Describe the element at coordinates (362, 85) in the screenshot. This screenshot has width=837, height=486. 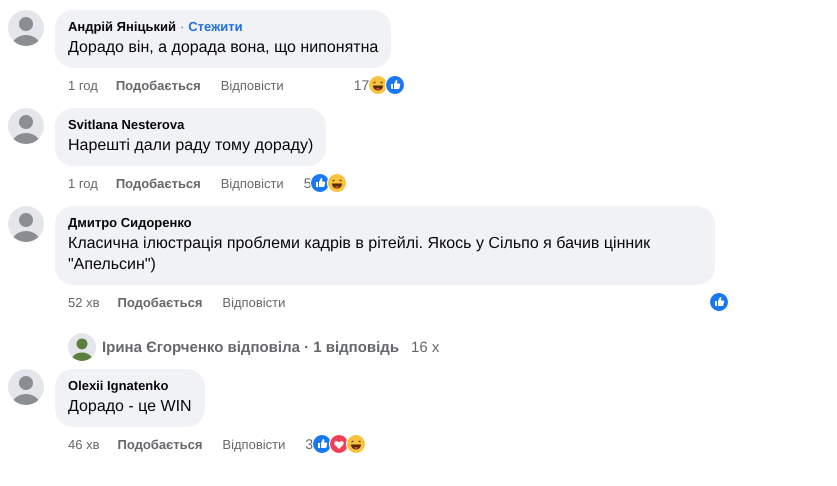
I see `reaction-count: 17` at that location.